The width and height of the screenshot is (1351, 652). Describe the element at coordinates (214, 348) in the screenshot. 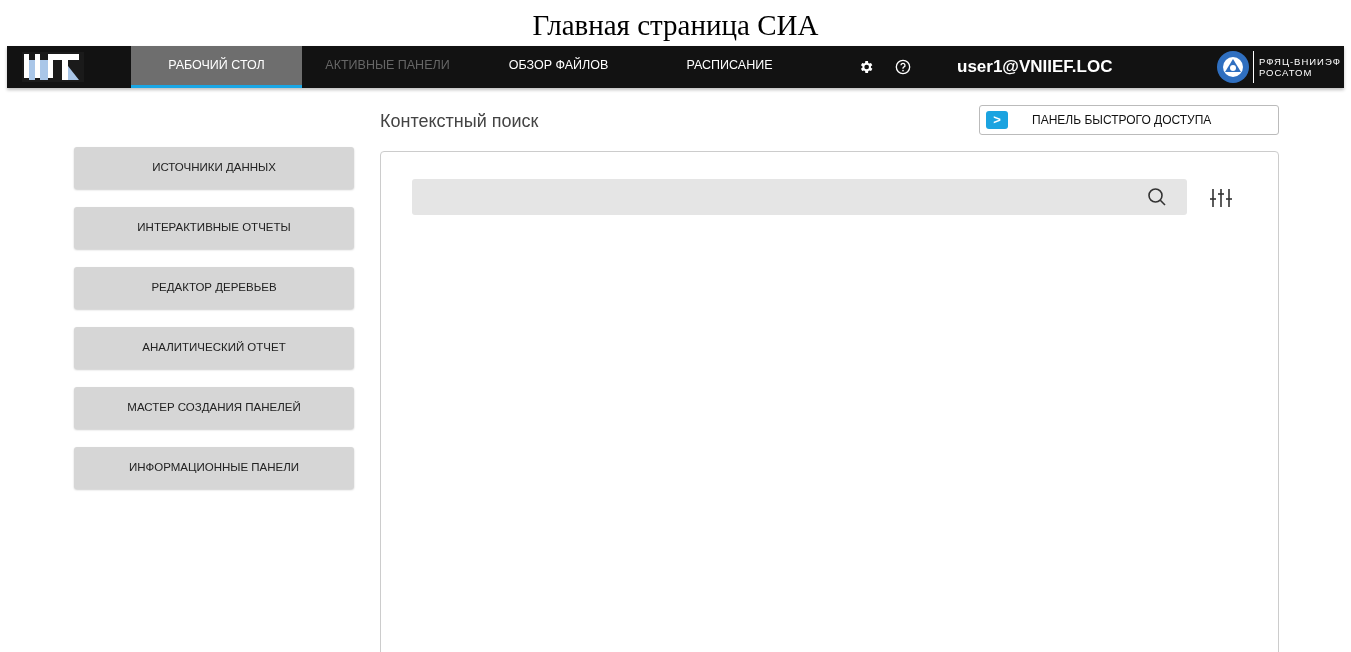

I see `sidebar-button: АНАЛИТИЧЕСКИЙ ОТЧЕТ` at that location.